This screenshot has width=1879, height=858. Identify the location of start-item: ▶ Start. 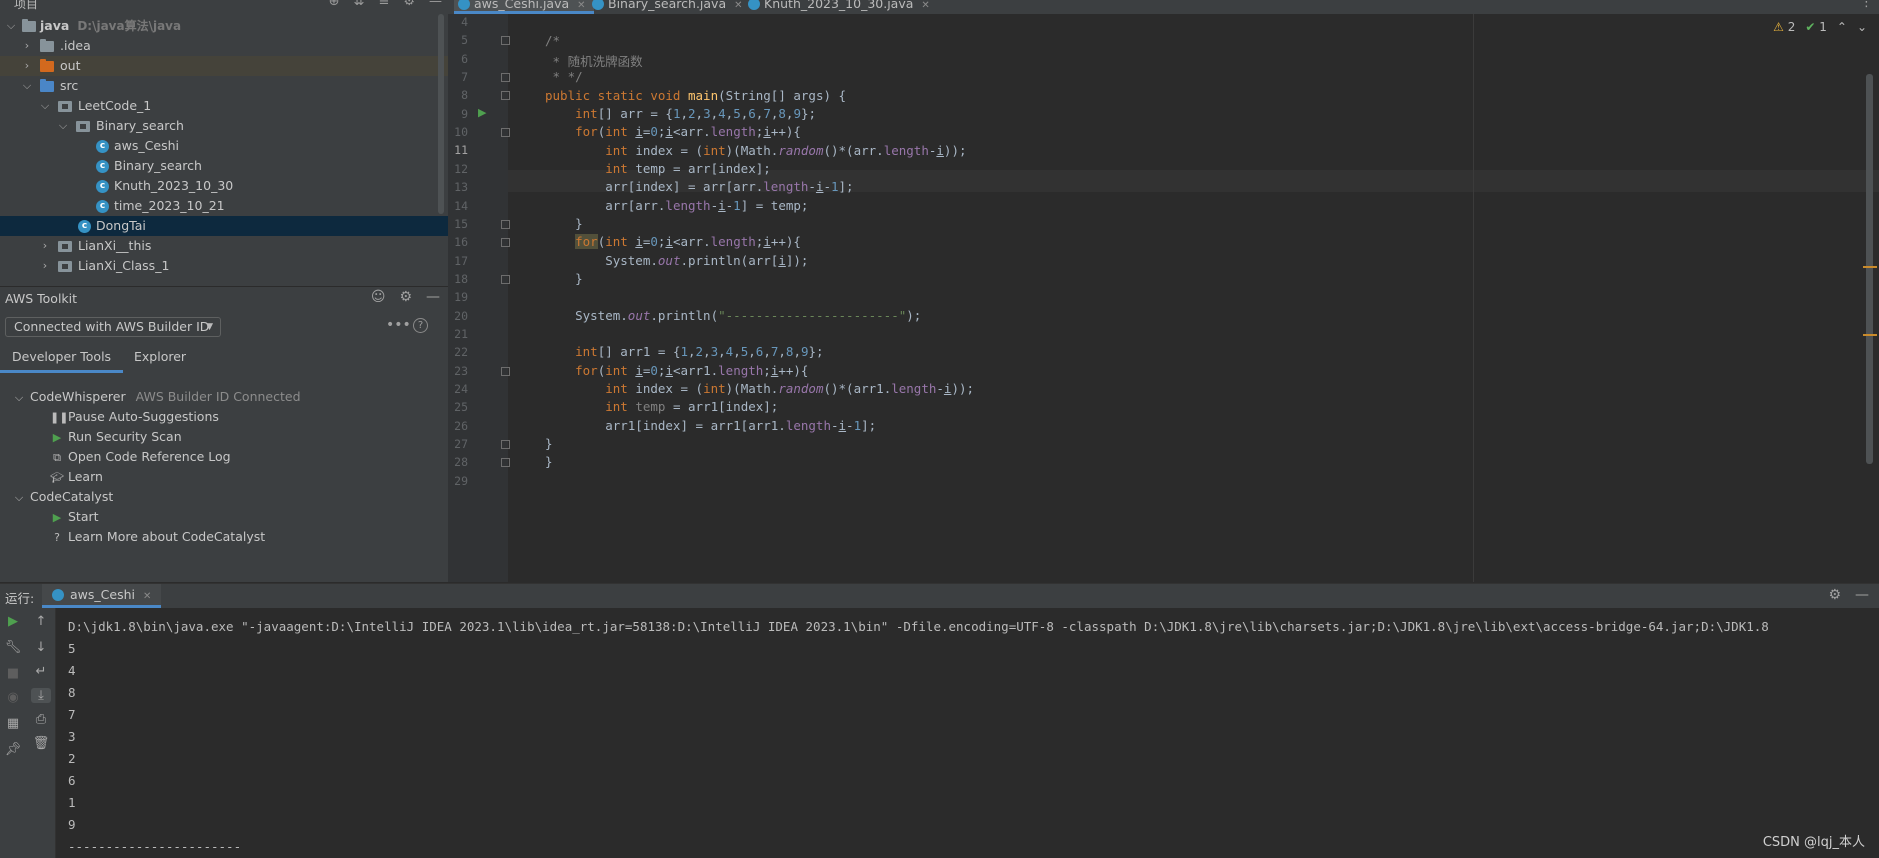
(74, 517).